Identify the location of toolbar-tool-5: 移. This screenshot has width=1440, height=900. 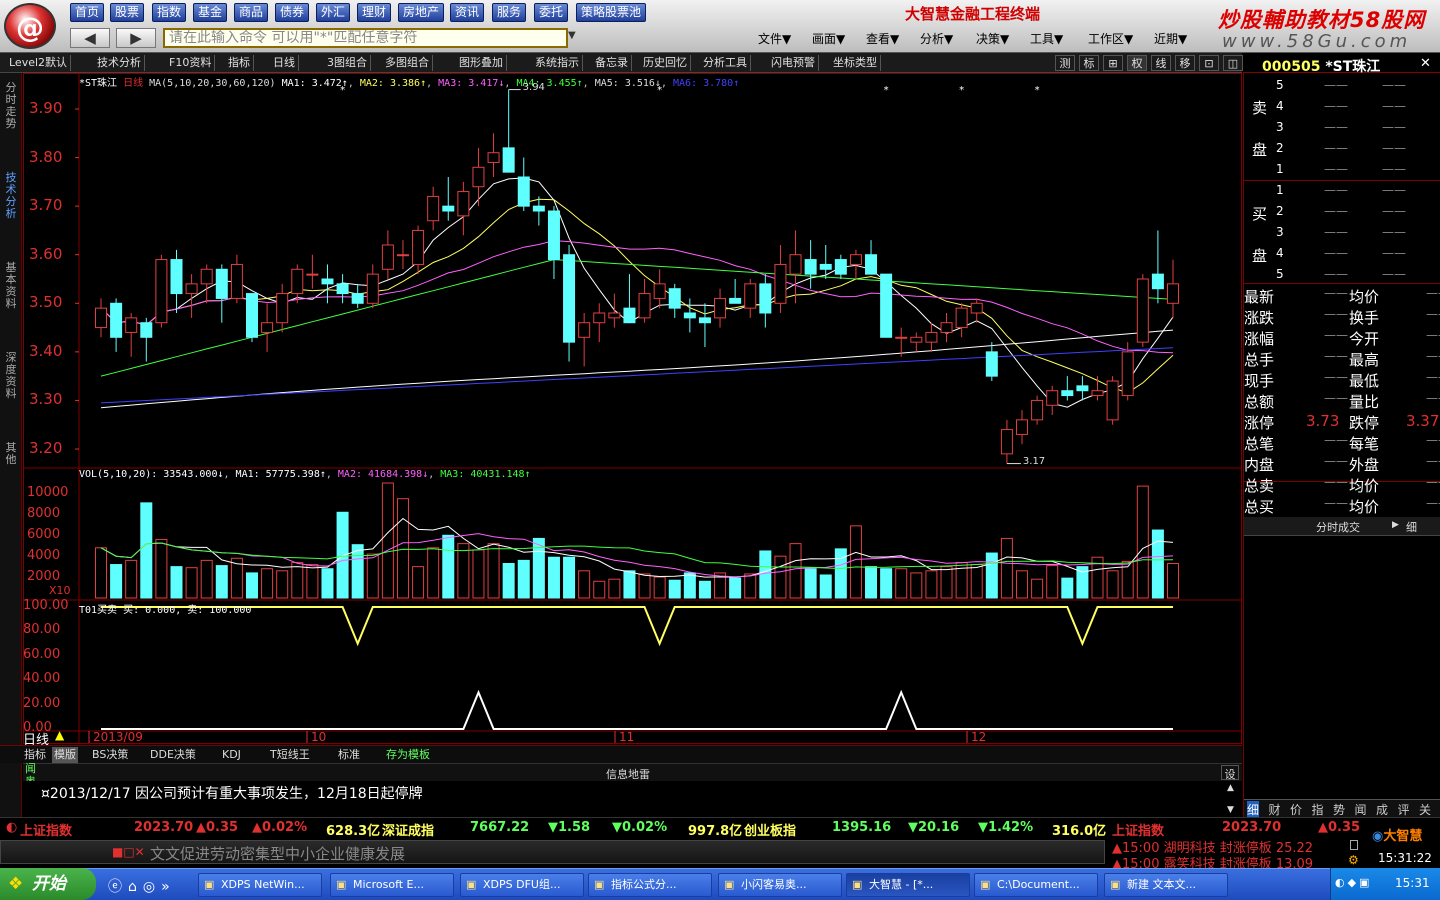
(1185, 63).